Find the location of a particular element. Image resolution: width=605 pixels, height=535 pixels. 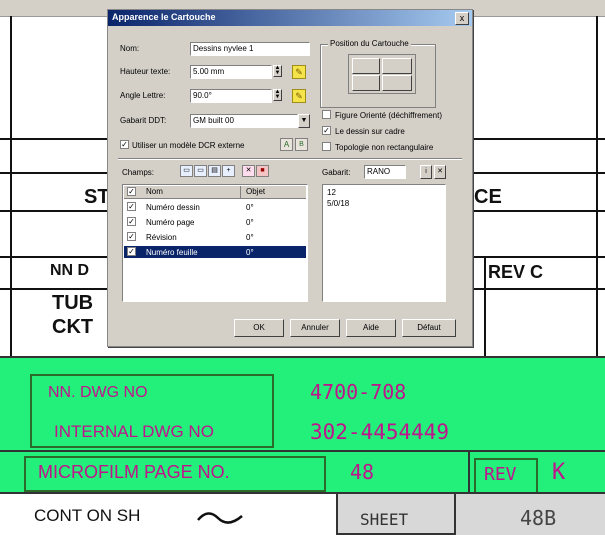

close-button: x is located at coordinates (462, 18).